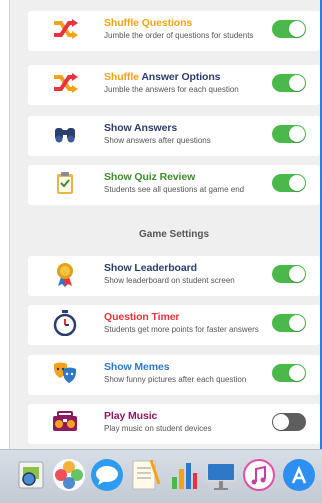 The image size is (322, 503). I want to click on toggle-show-answers, so click(289, 134).